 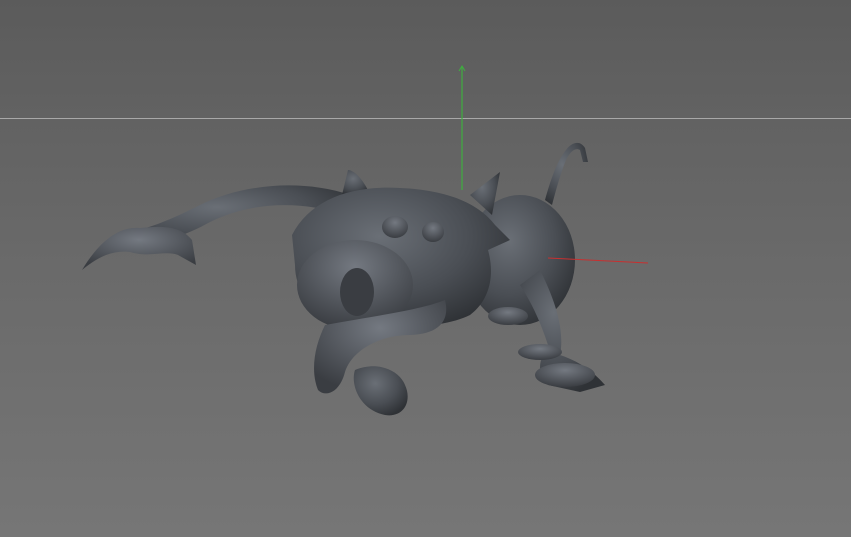 What do you see at coordinates (566, 173) in the screenshot?
I see `tail` at bounding box center [566, 173].